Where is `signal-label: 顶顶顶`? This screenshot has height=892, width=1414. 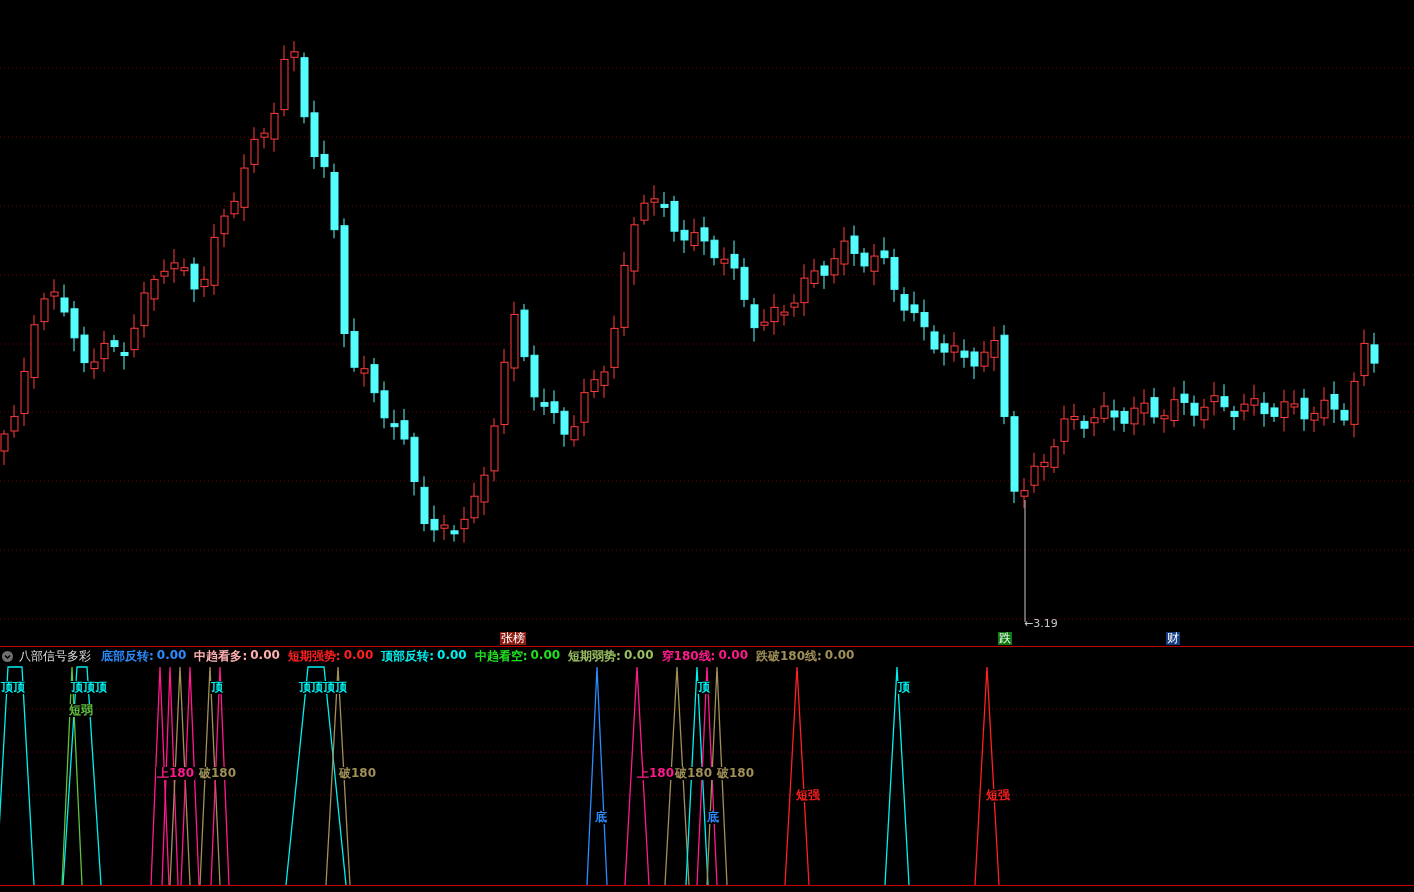
signal-label: 顶顶顶 is located at coordinates (89, 687).